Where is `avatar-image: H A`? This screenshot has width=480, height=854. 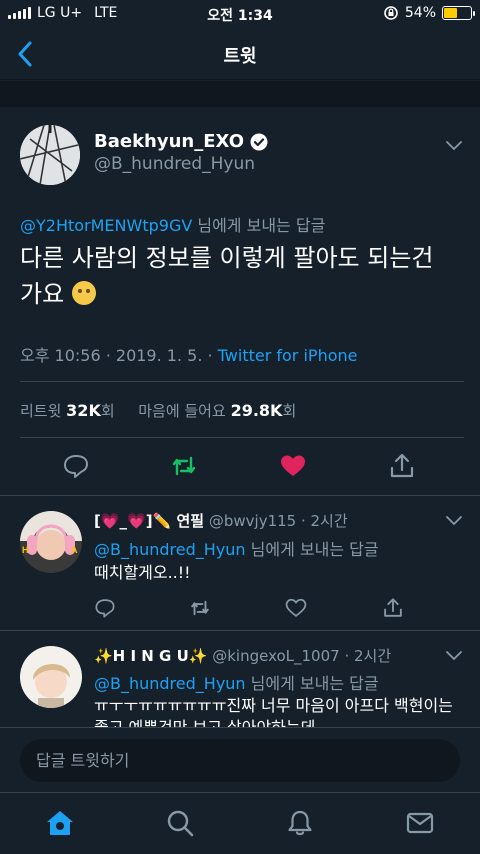 avatar-image: H A is located at coordinates (51, 542).